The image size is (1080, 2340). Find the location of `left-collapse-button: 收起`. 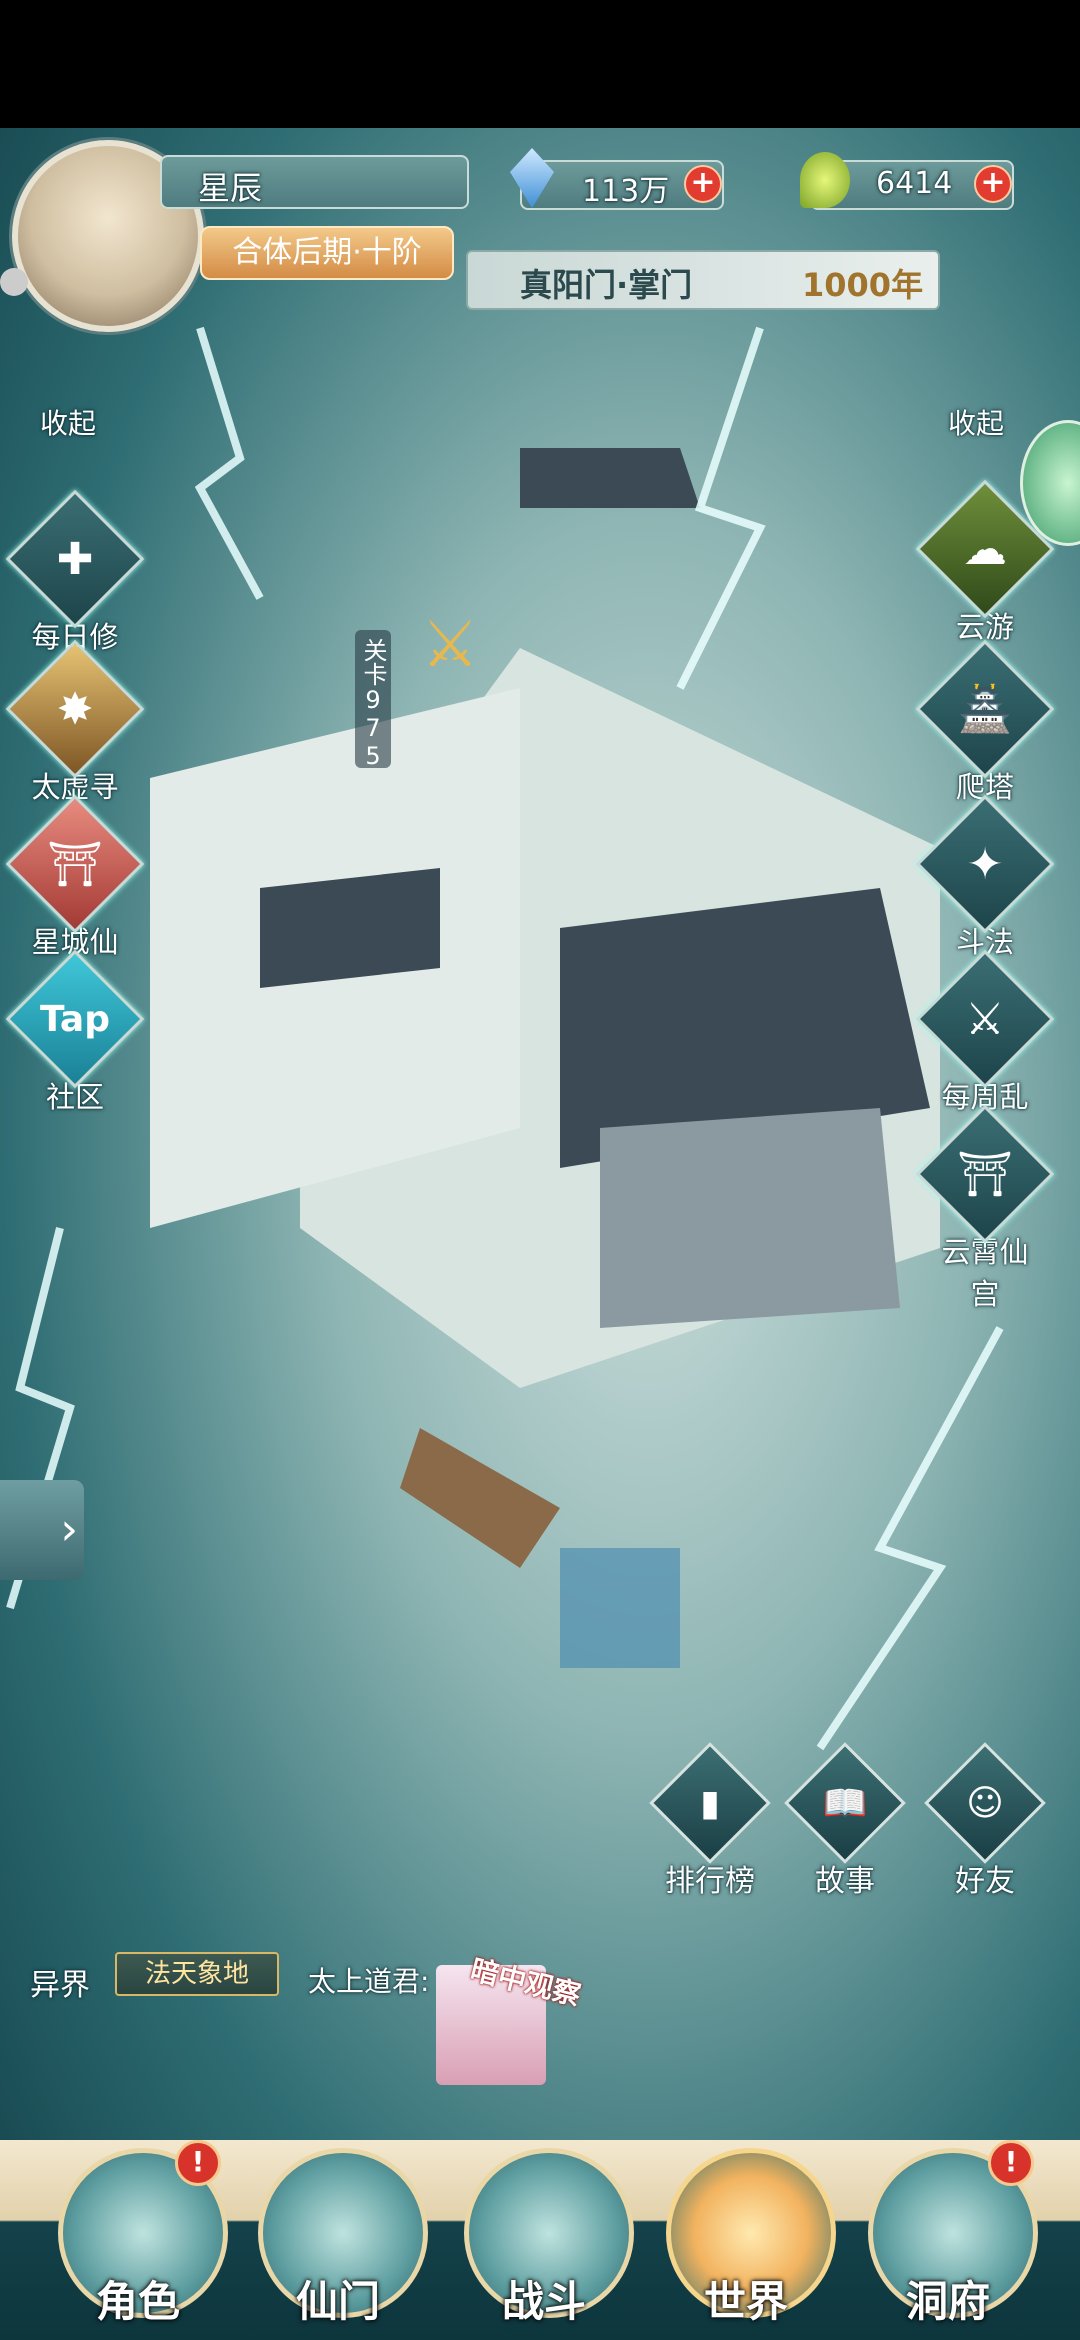

left-collapse-button: 收起 is located at coordinates (68, 422).